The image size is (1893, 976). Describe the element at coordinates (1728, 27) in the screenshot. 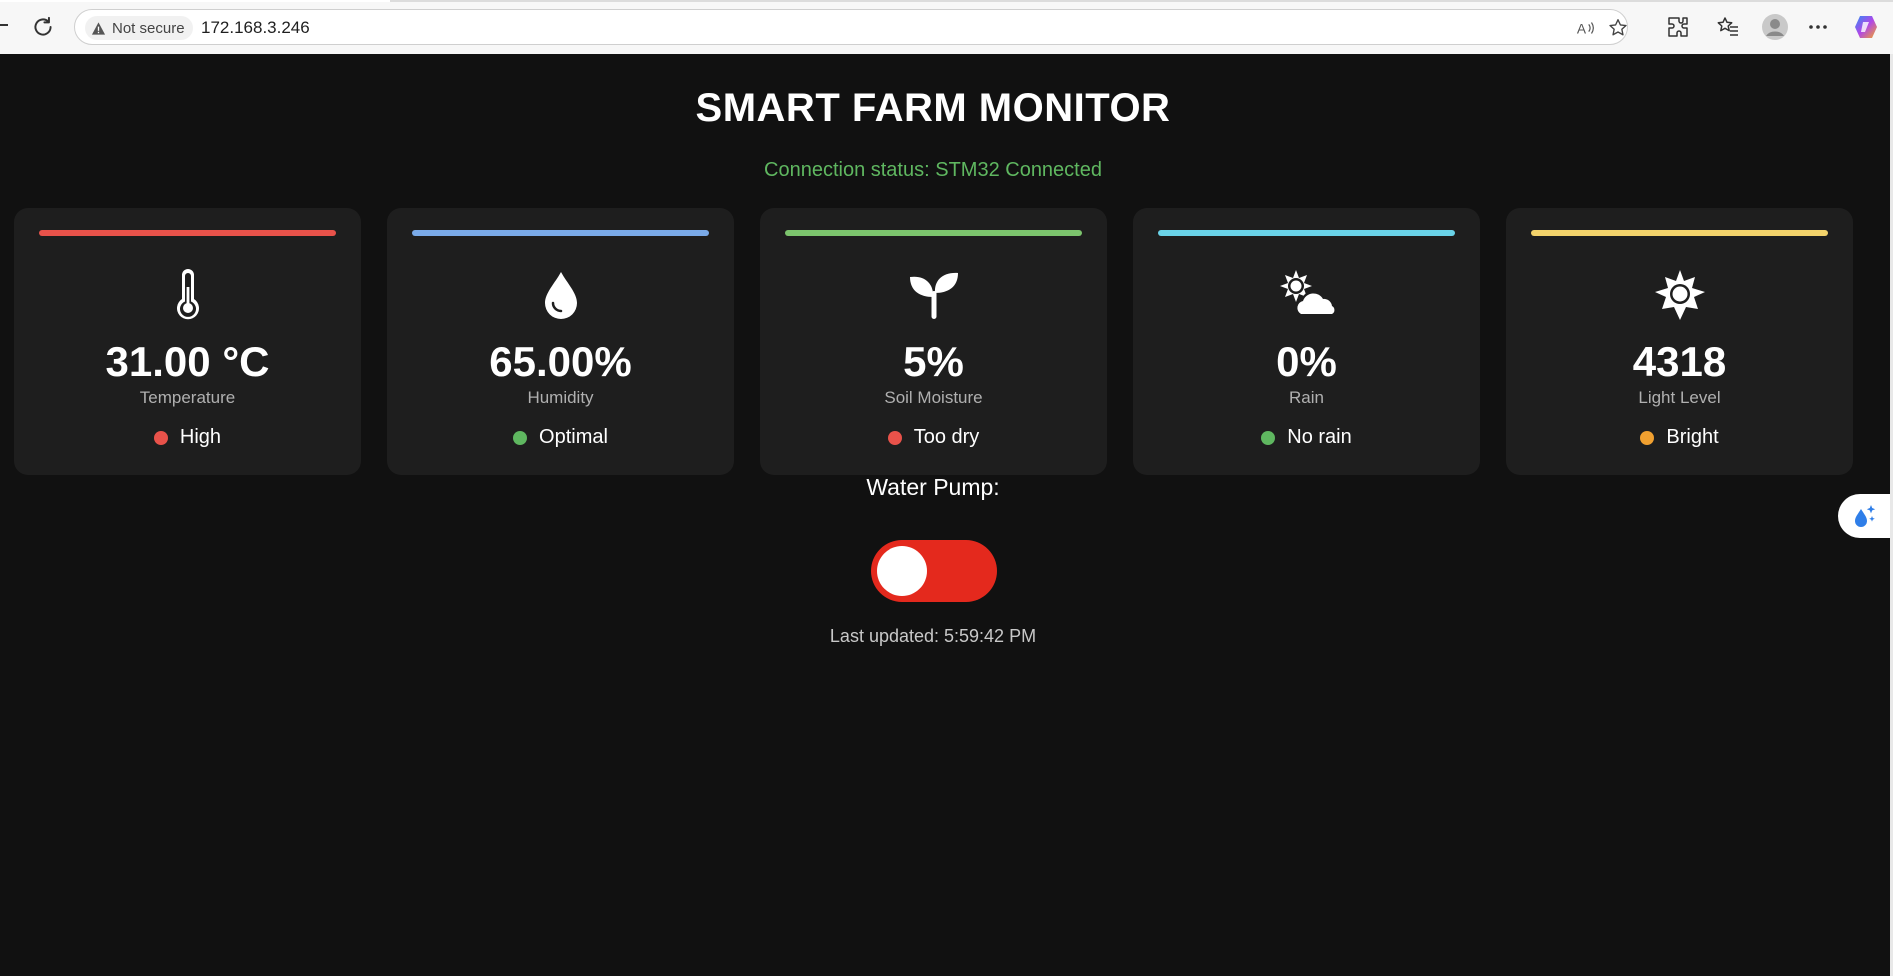

I see `favorites-icon` at that location.